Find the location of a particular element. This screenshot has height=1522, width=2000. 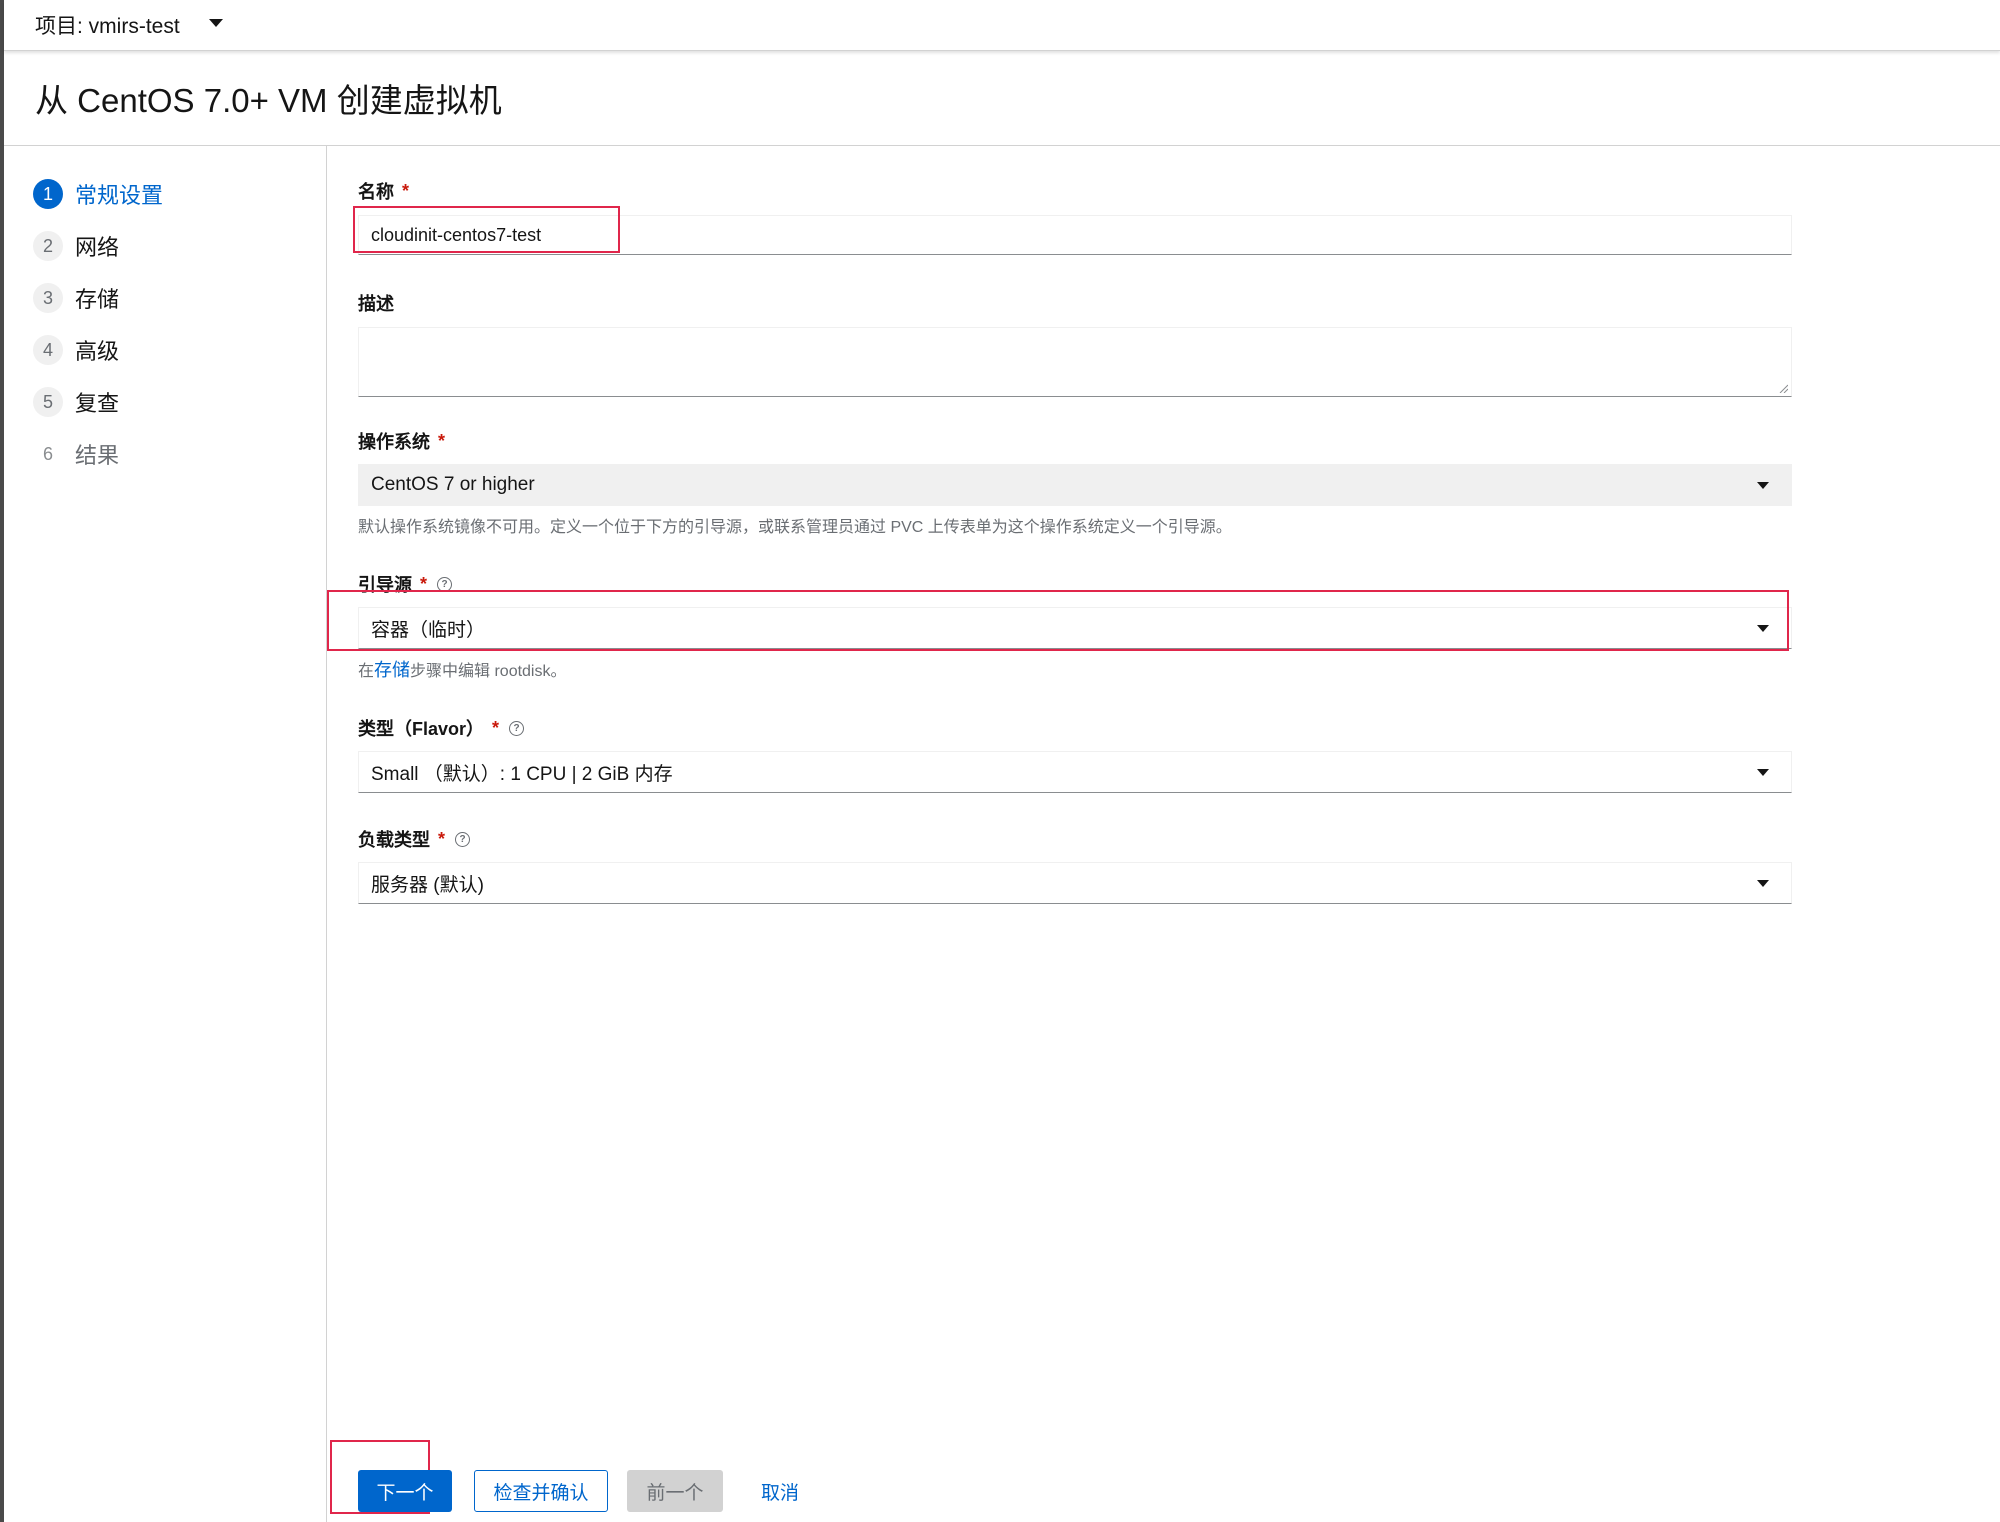

boot-source-select-value: 容器（临时） is located at coordinates (428, 630).